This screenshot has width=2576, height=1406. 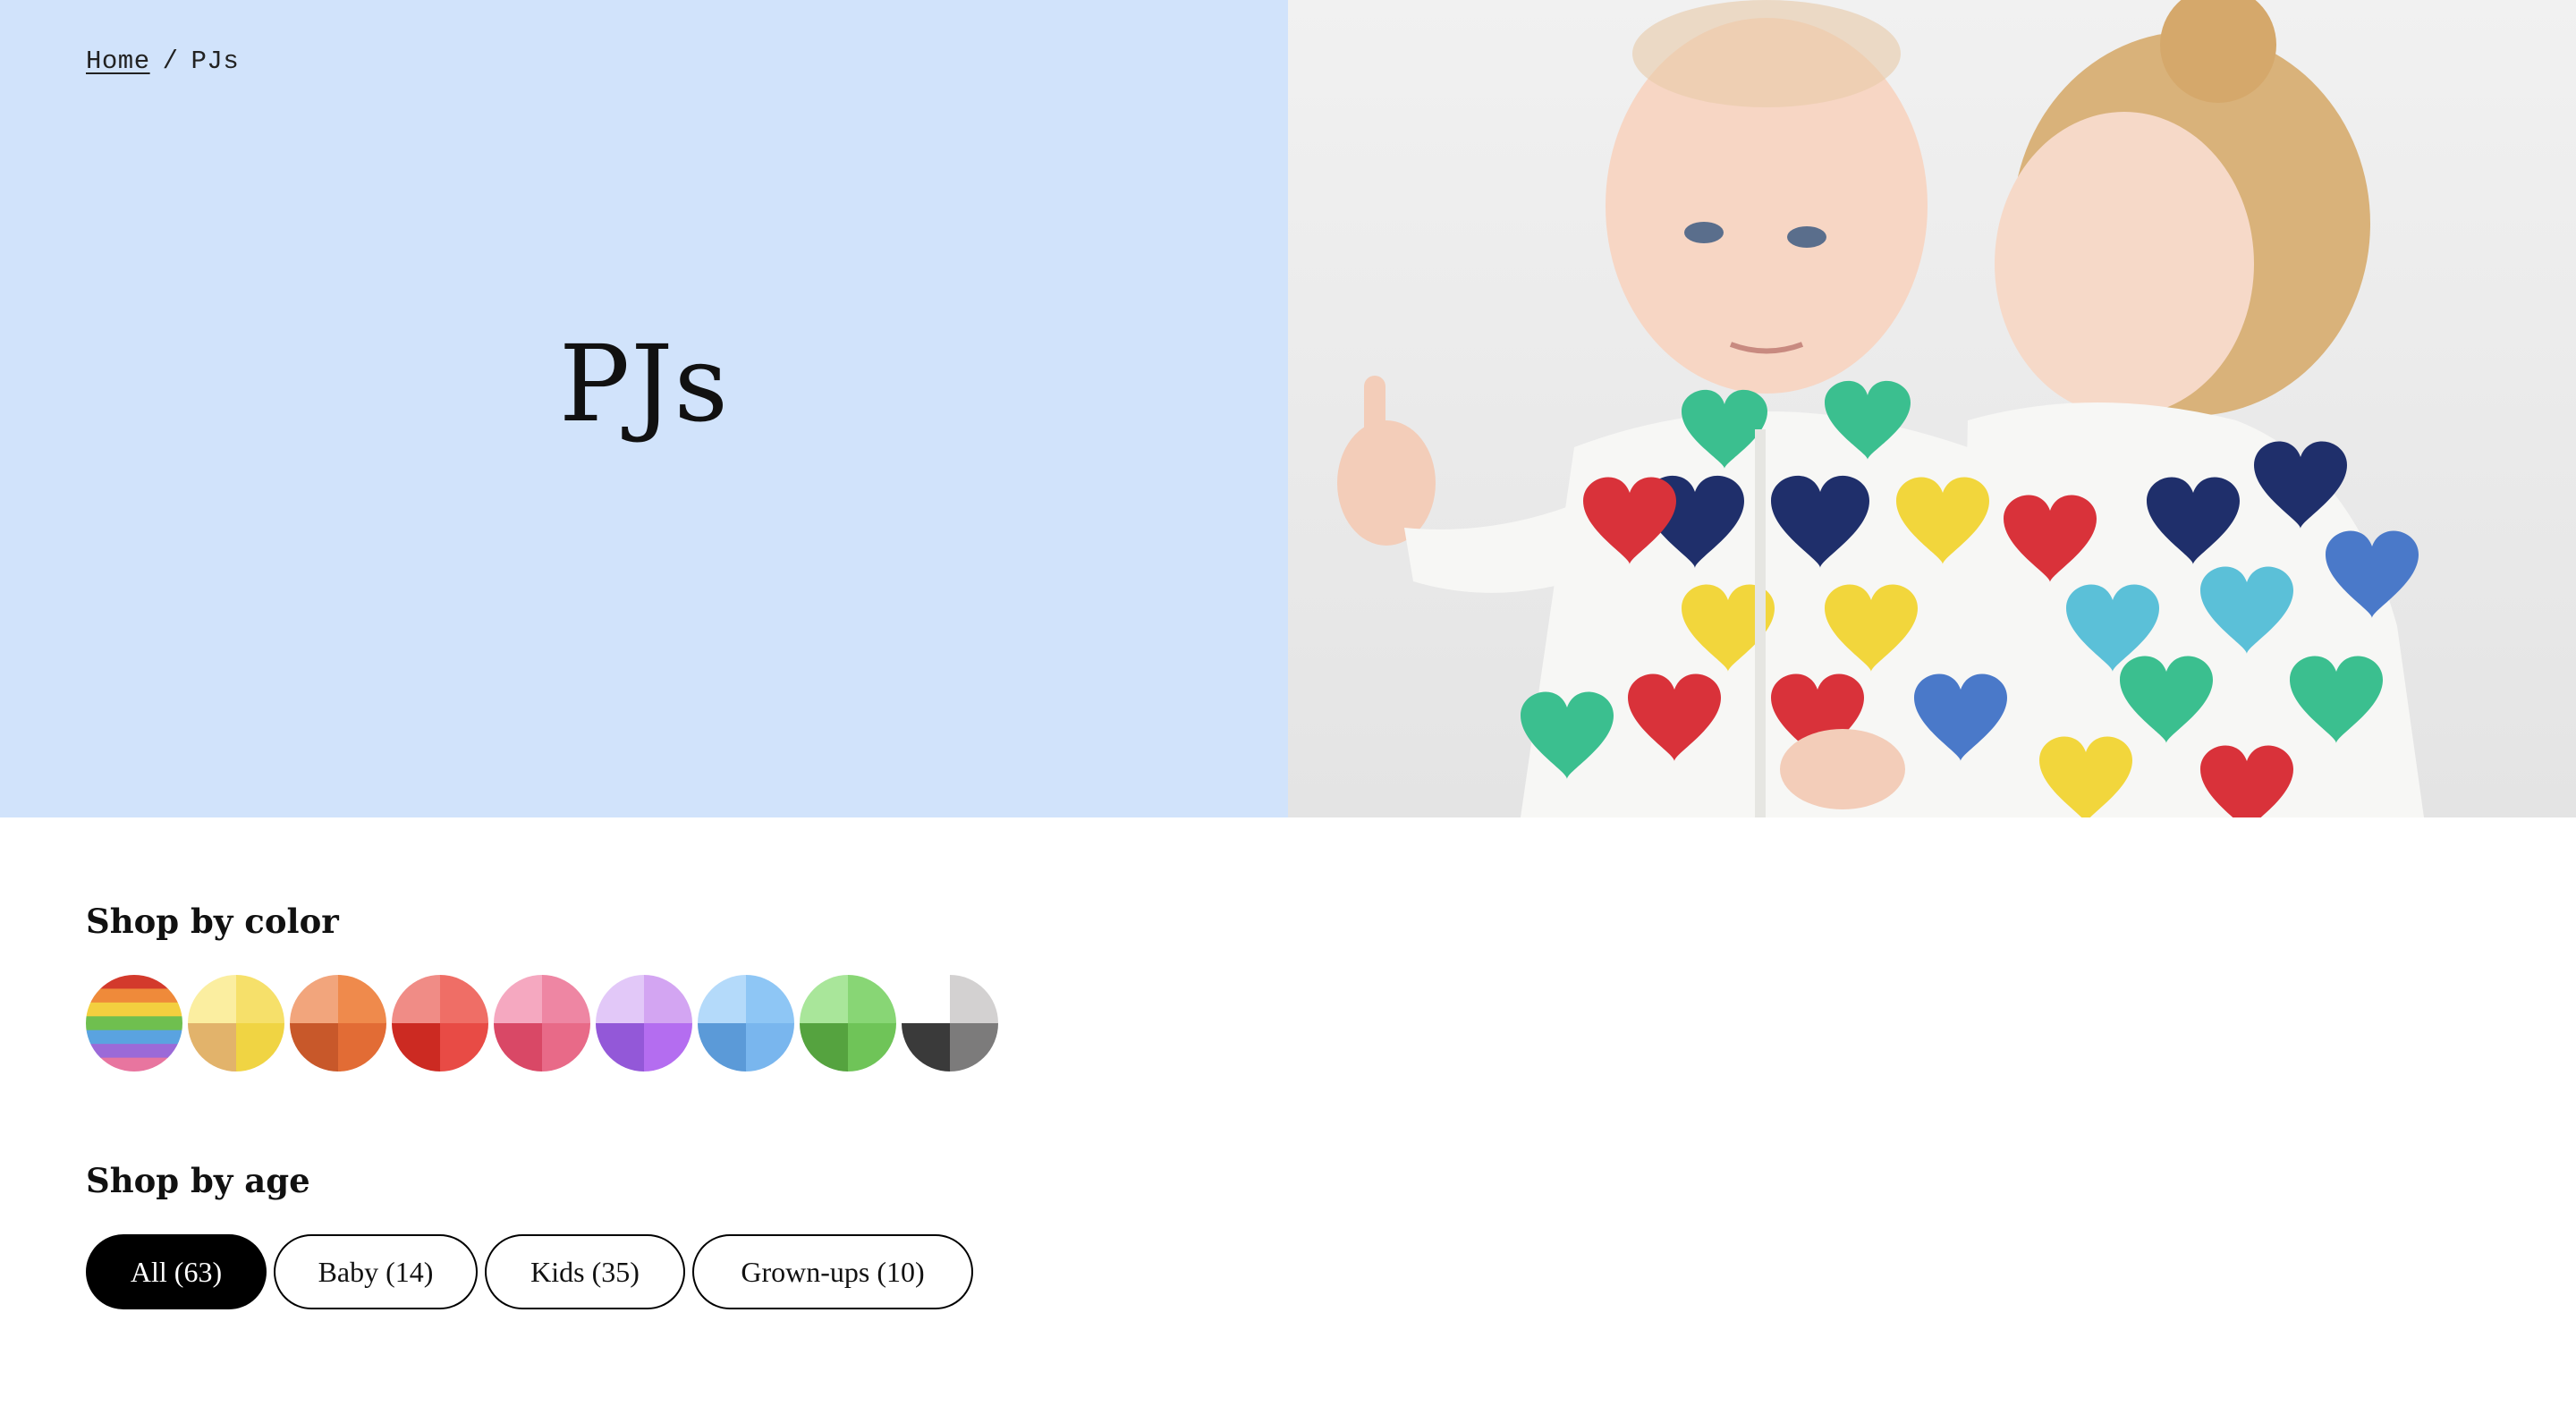 What do you see at coordinates (376, 1271) in the screenshot?
I see `age-filter-baby: Baby (14)` at bounding box center [376, 1271].